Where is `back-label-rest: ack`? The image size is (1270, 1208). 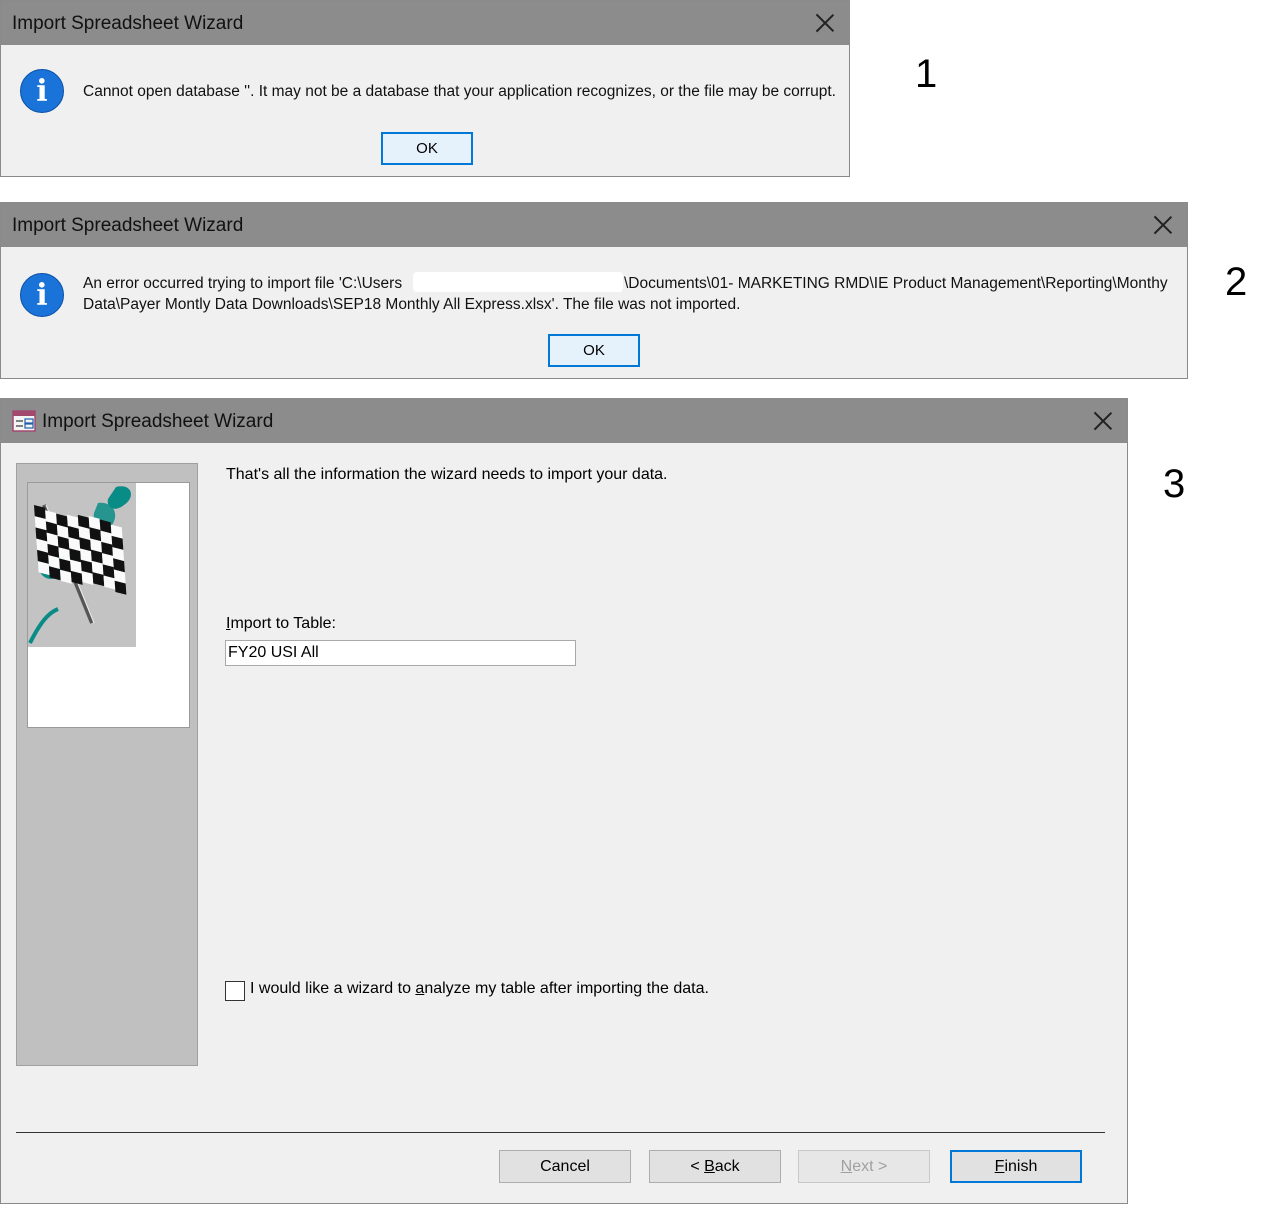
back-label-rest: ack is located at coordinates (727, 1166).